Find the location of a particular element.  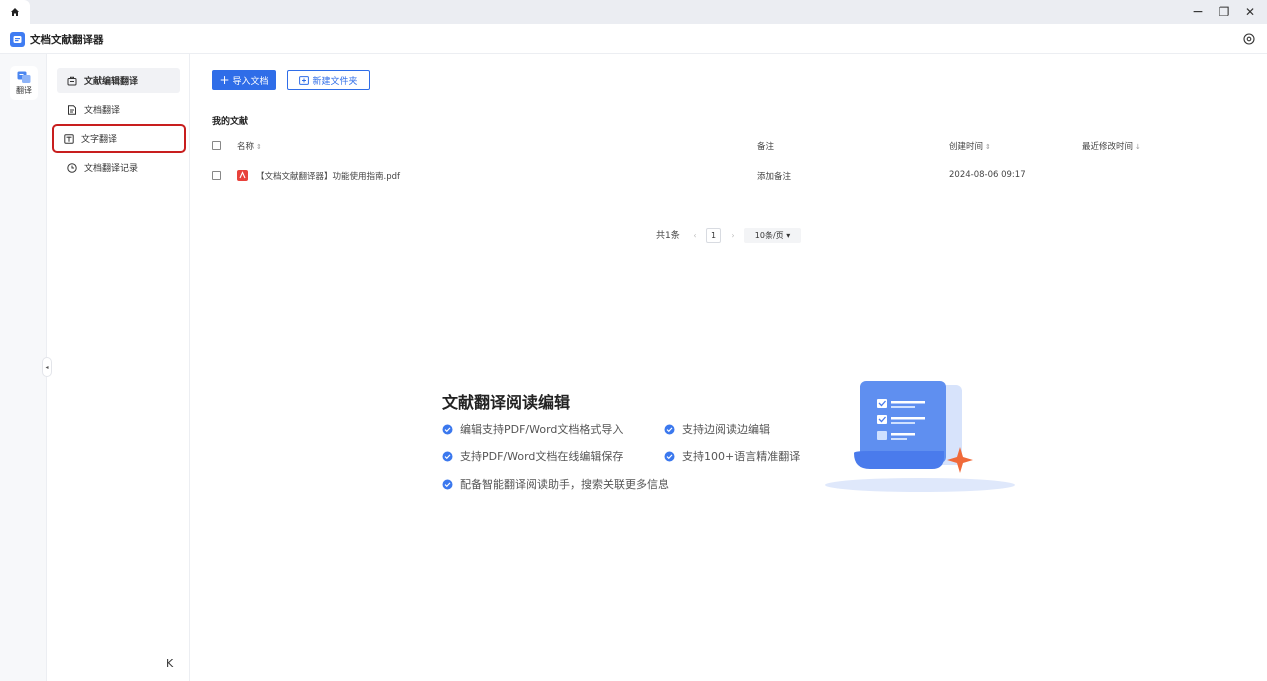

close-button: ✕ is located at coordinates (1250, 12).